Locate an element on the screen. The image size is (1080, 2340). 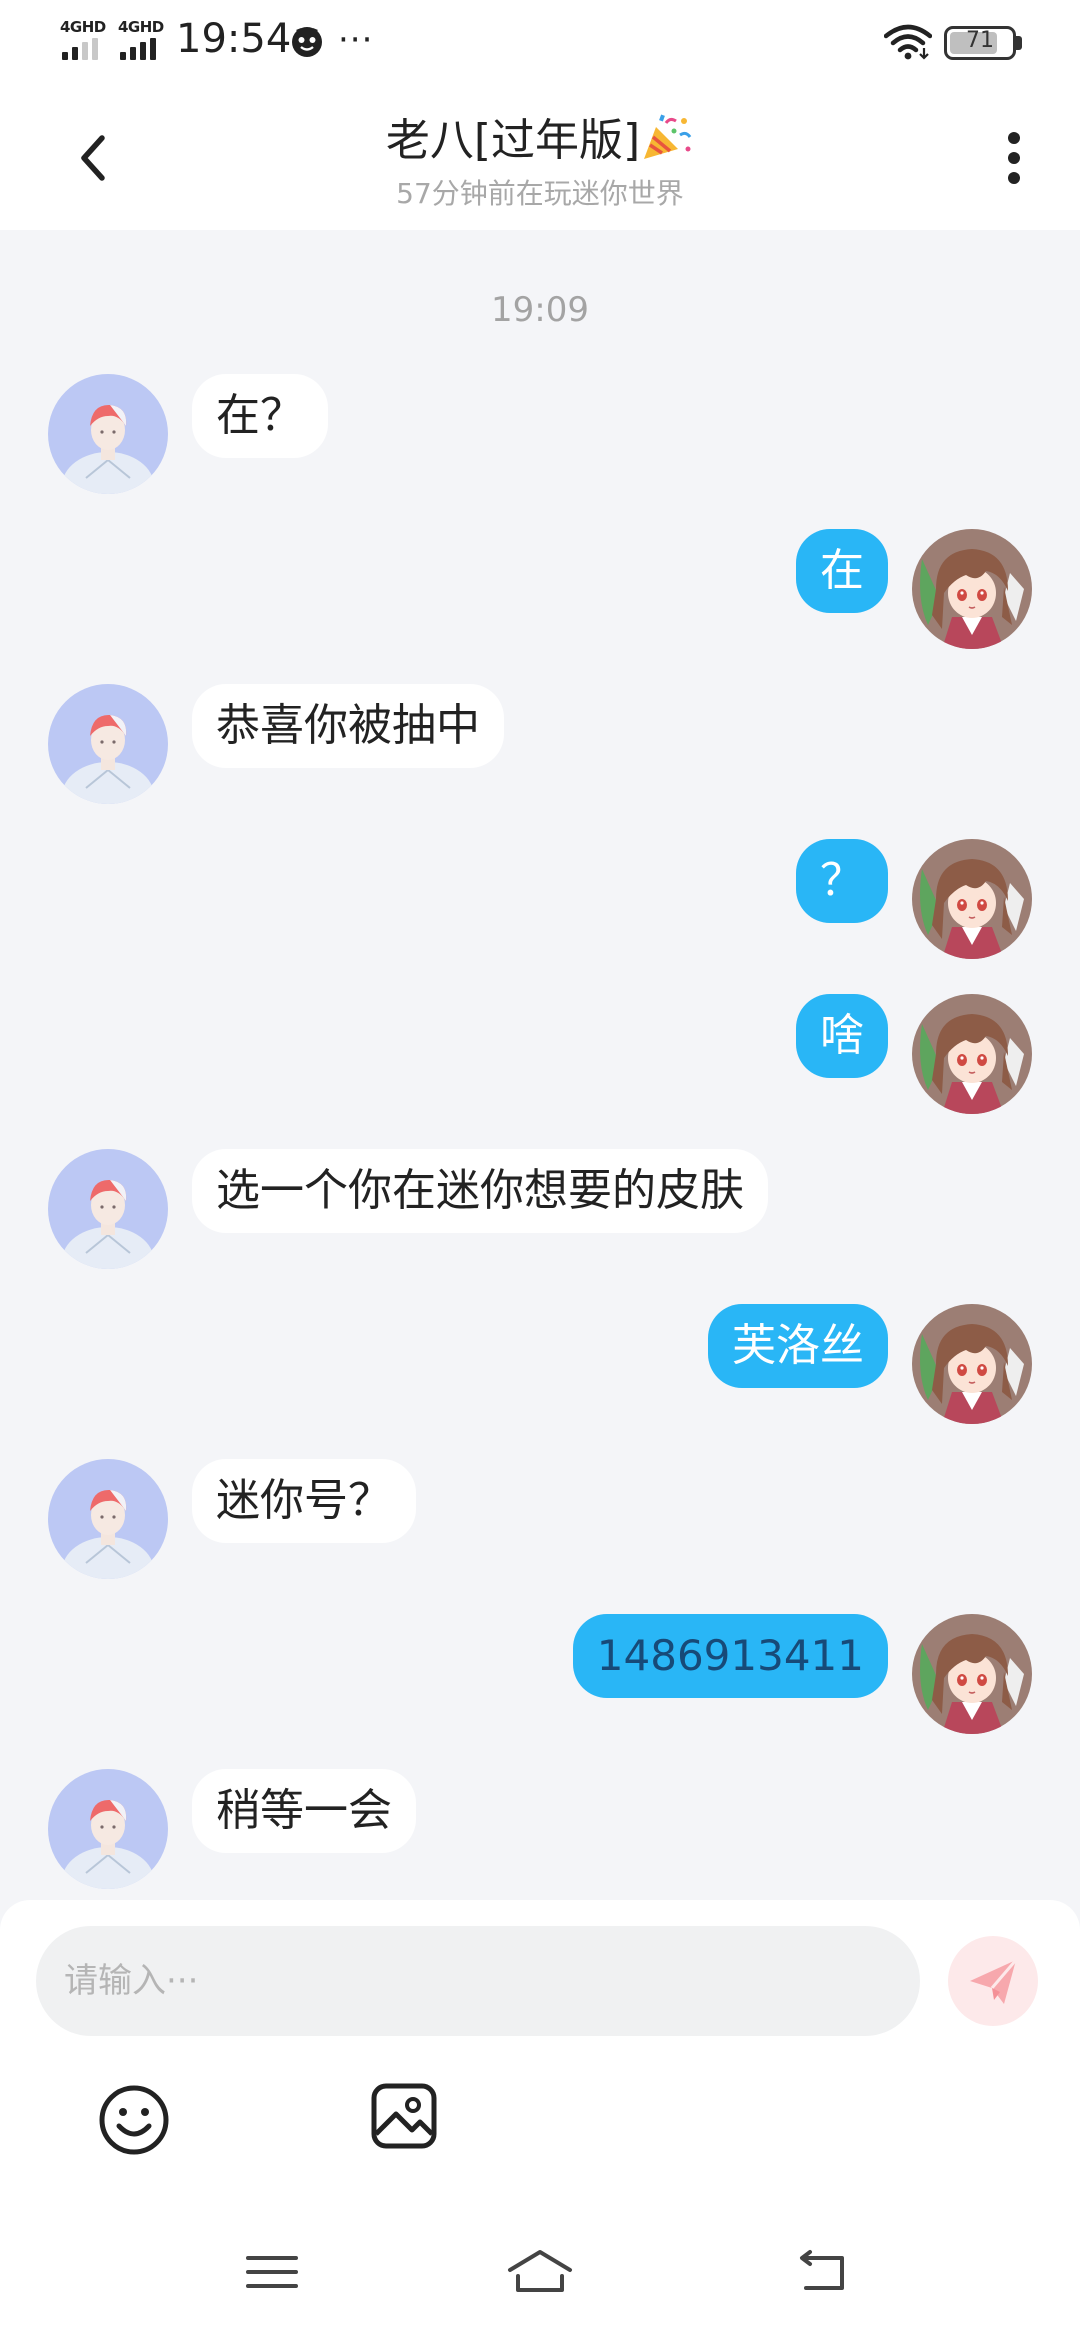
message-bubble: 啥 is located at coordinates (842, 1036).